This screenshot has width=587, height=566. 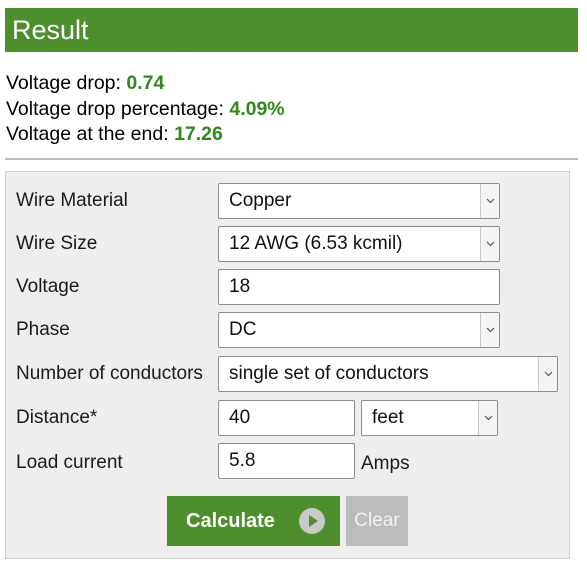 I want to click on conductors-select: single set of conductors, so click(x=388, y=374).